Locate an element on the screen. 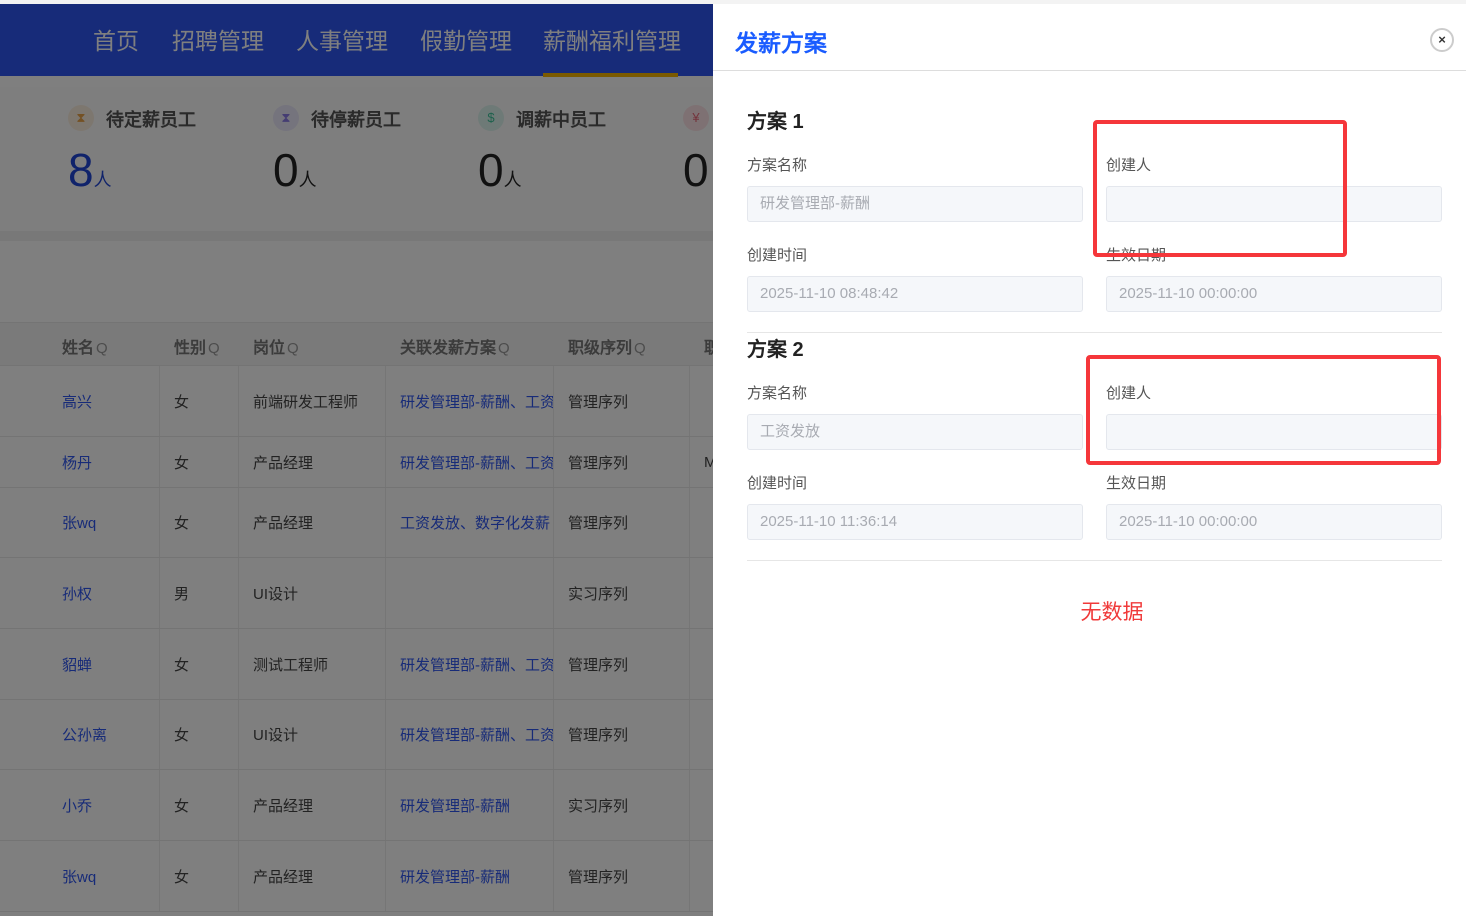 Image resolution: width=1466 pixels, height=916 pixels. plan-name-field: 工资发放 is located at coordinates (915, 432).